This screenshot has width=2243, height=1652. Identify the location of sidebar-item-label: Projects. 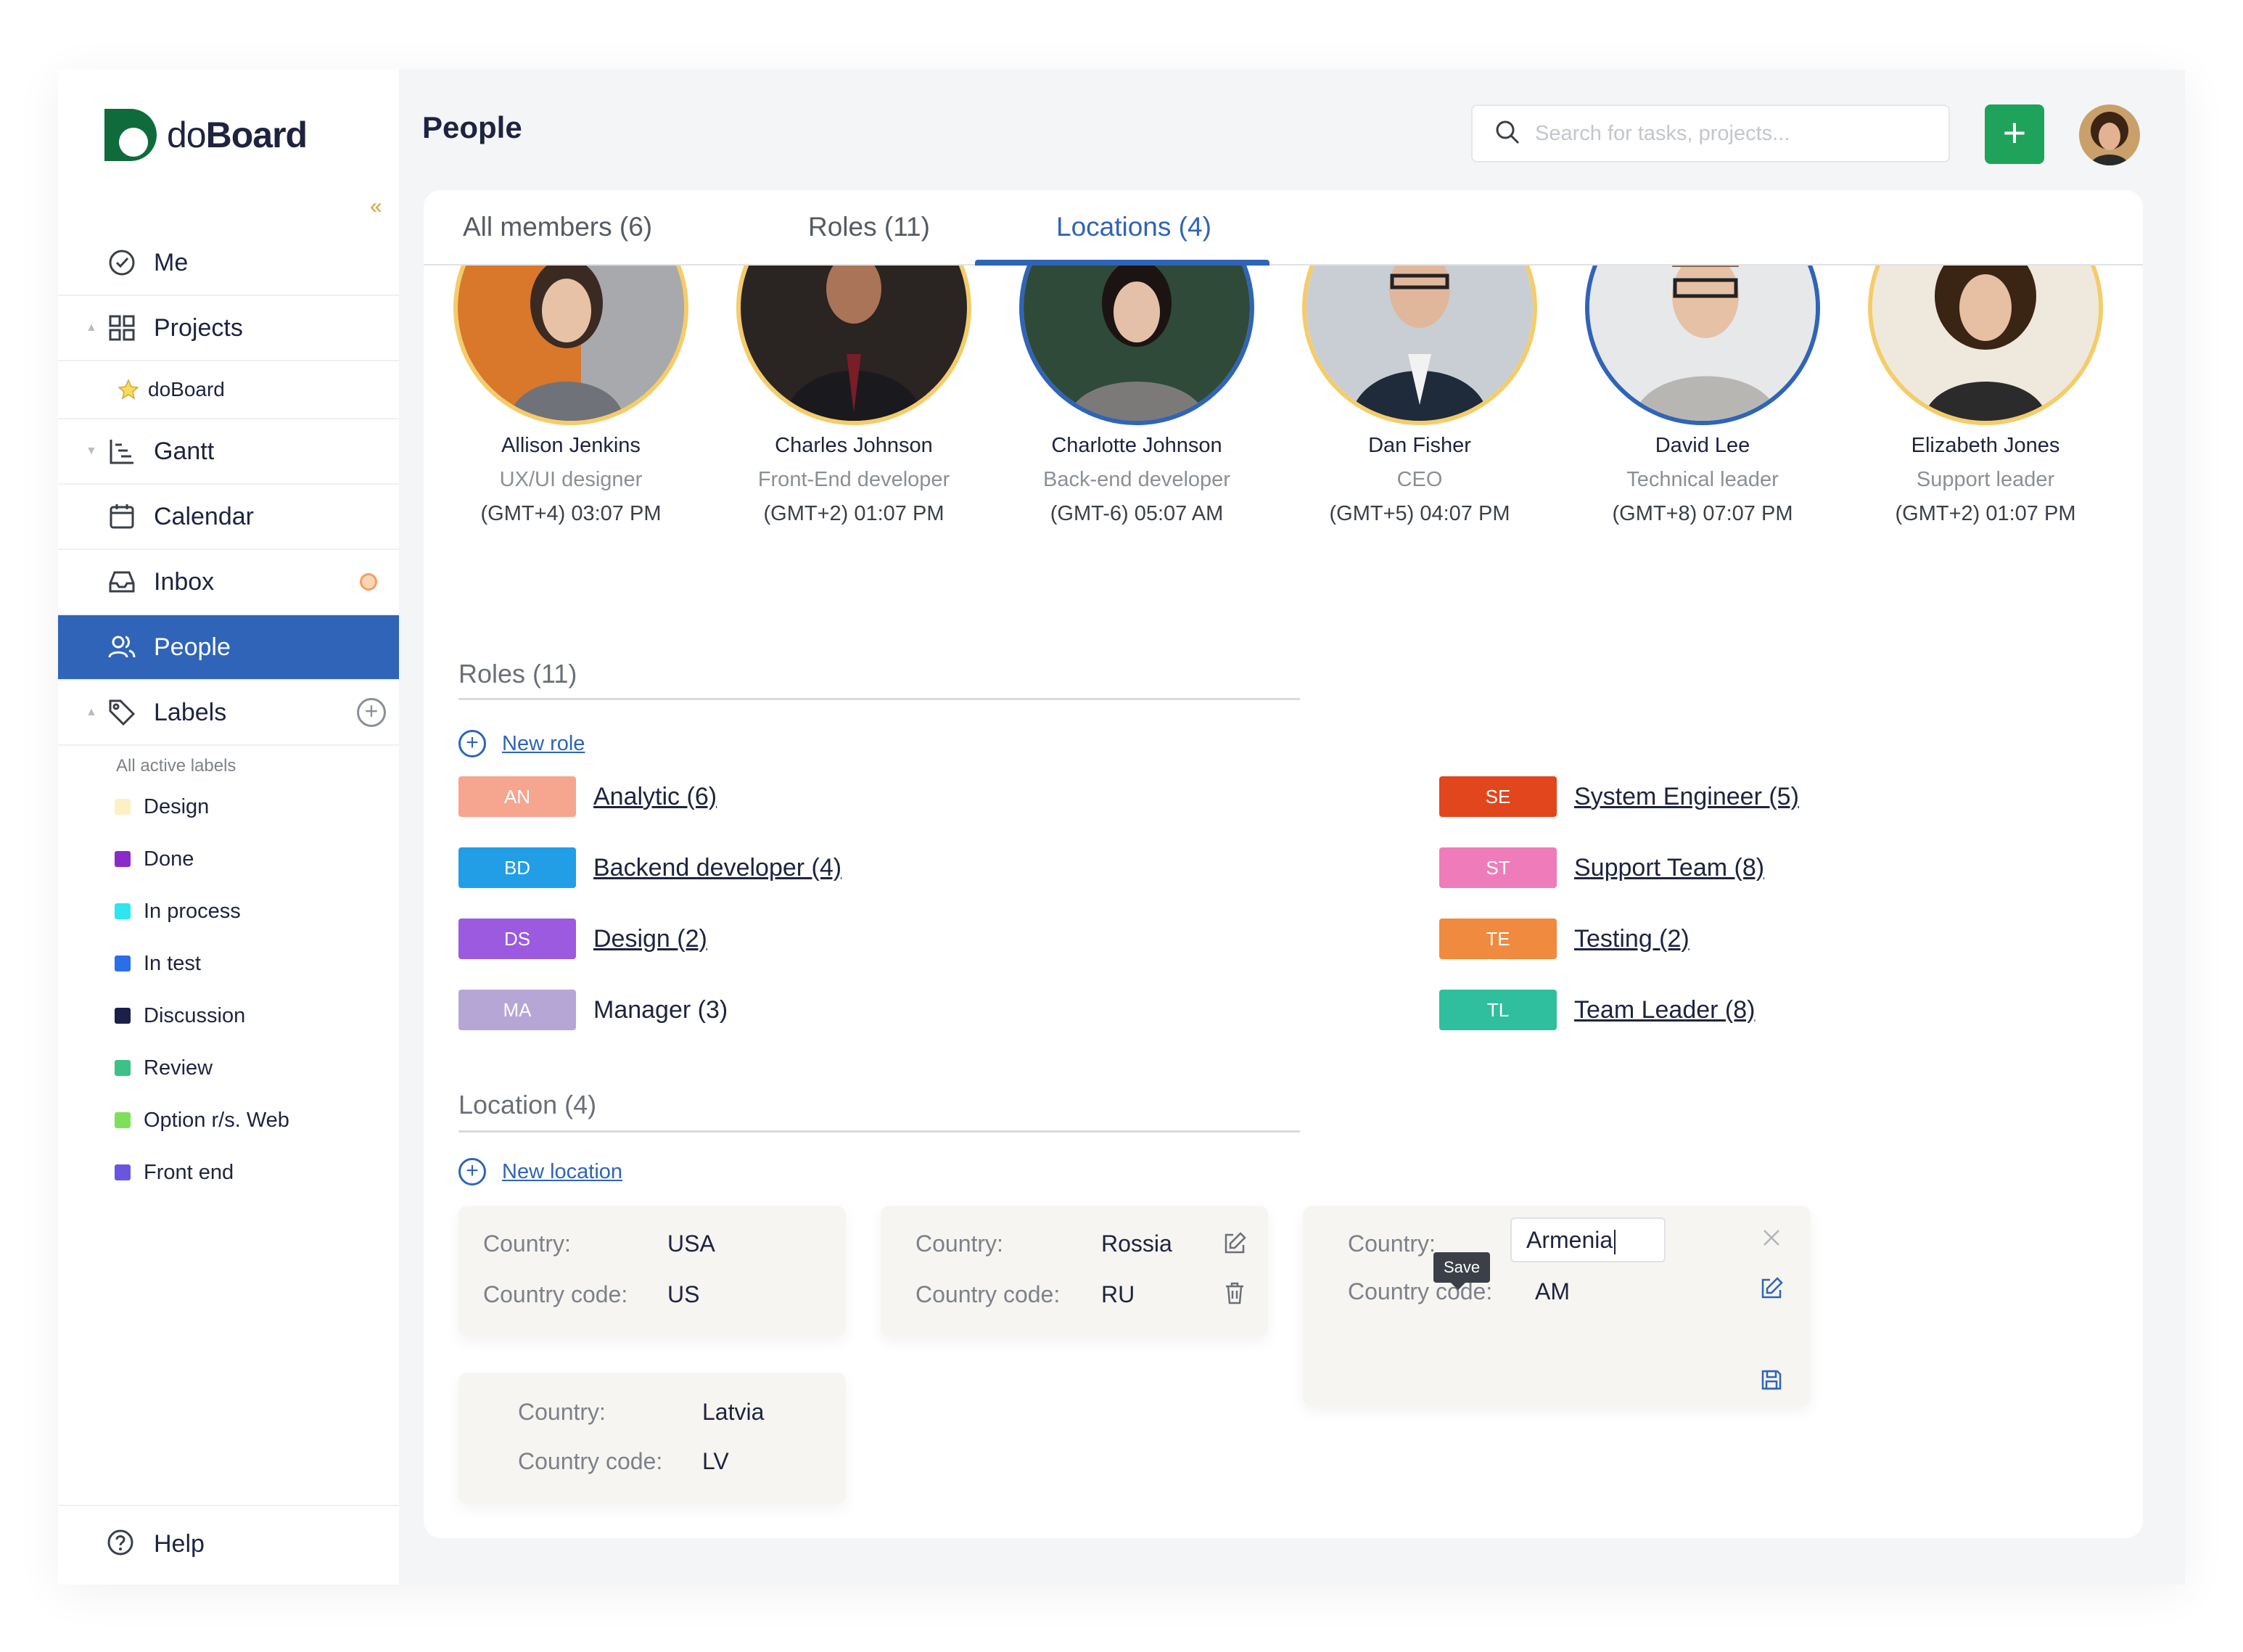
(198, 327).